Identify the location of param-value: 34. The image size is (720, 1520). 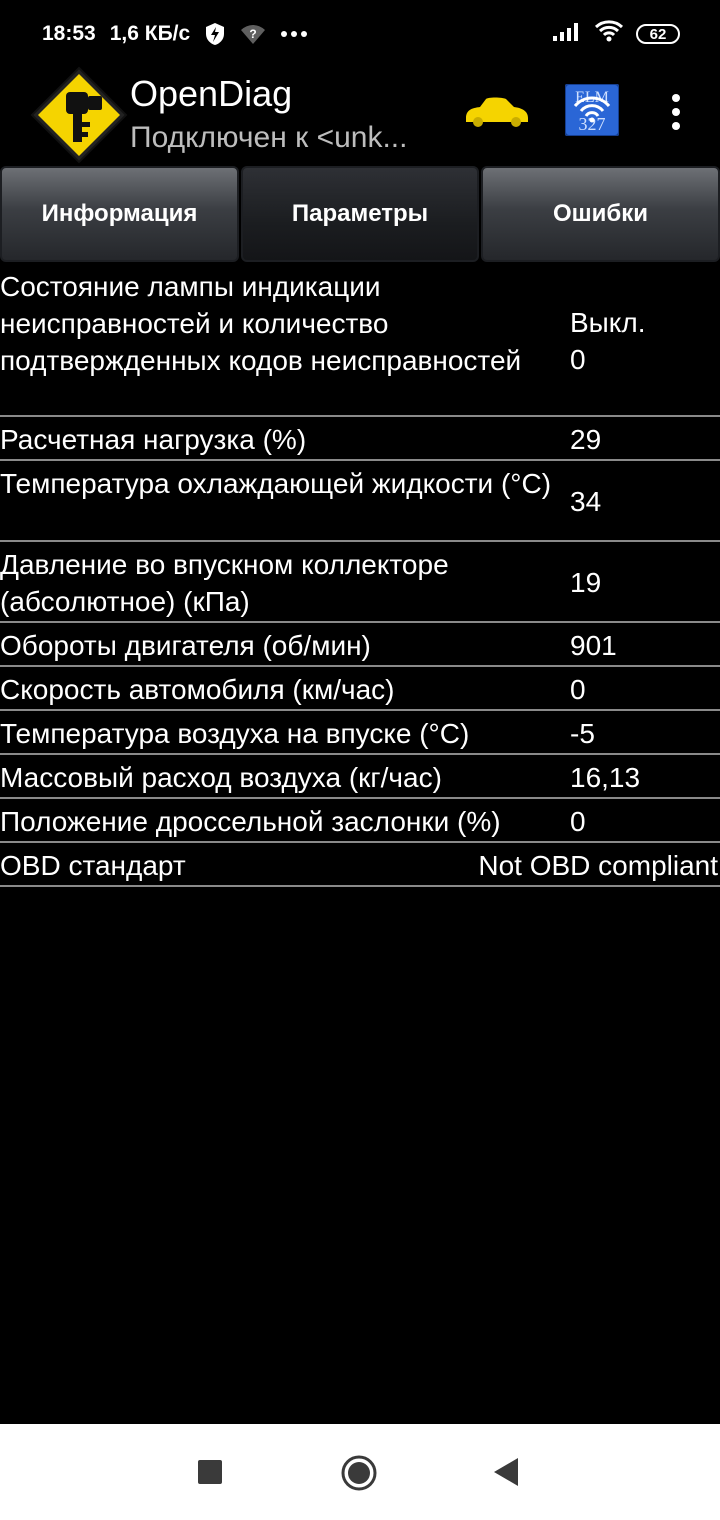
(586, 501).